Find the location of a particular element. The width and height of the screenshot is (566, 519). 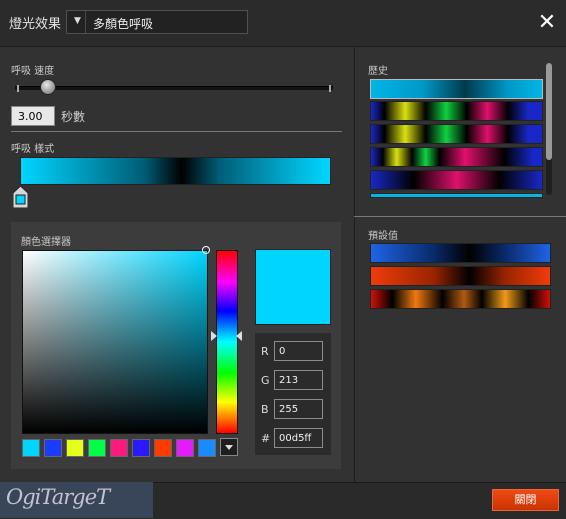

swatch-row is located at coordinates (119, 448).